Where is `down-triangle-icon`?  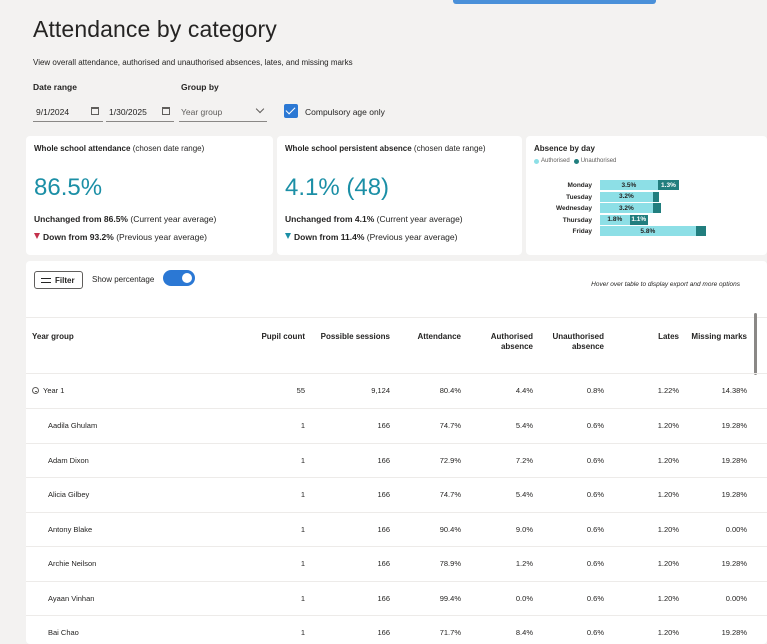
down-triangle-icon is located at coordinates (37, 236).